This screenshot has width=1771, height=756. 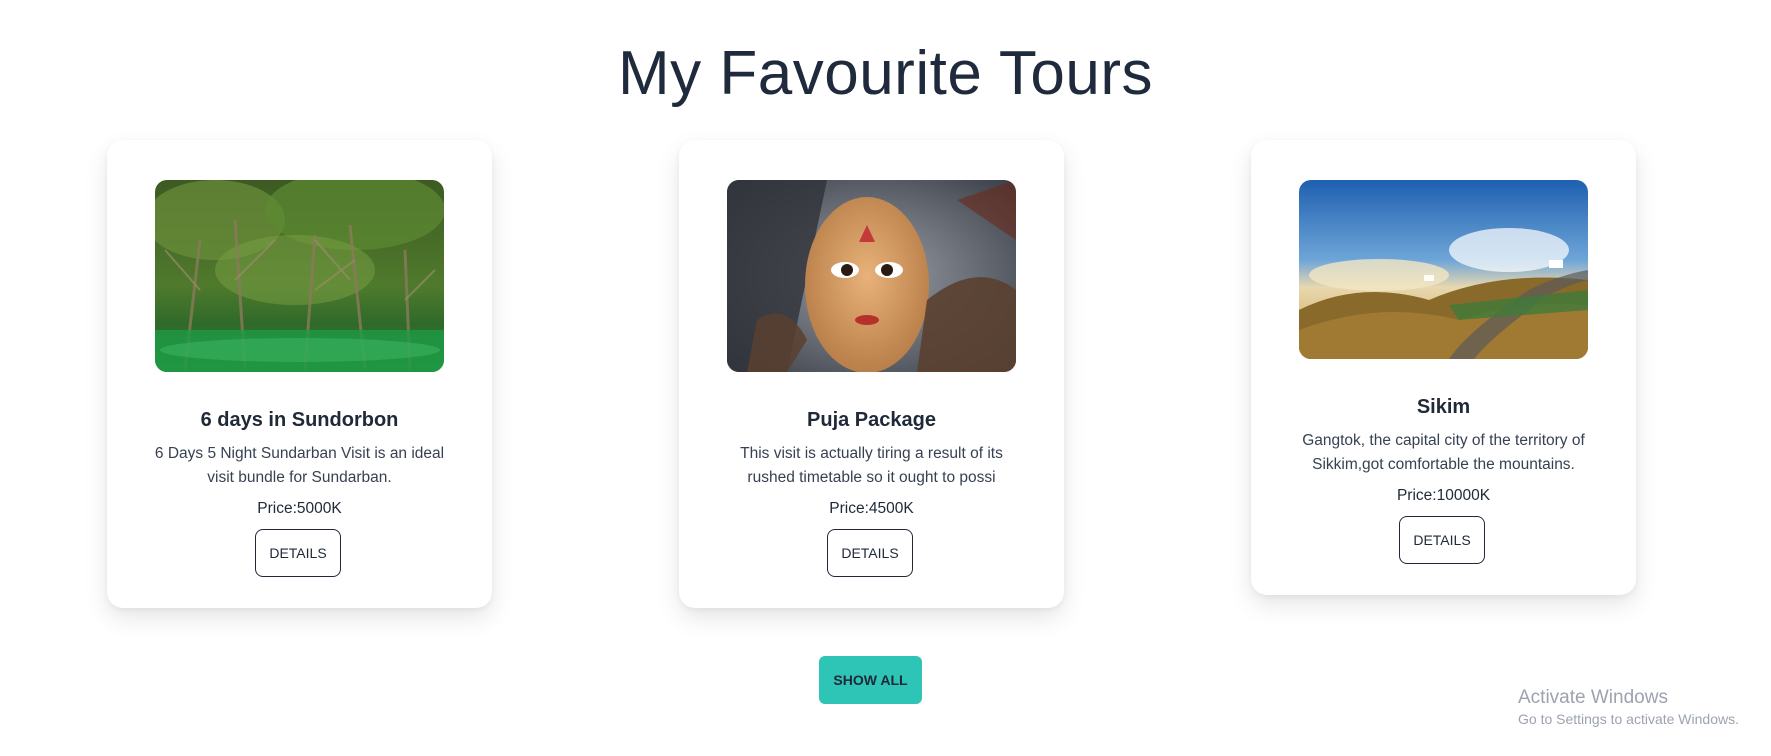 What do you see at coordinates (885, 73) in the screenshot?
I see `page-title: My Favourite Tours` at bounding box center [885, 73].